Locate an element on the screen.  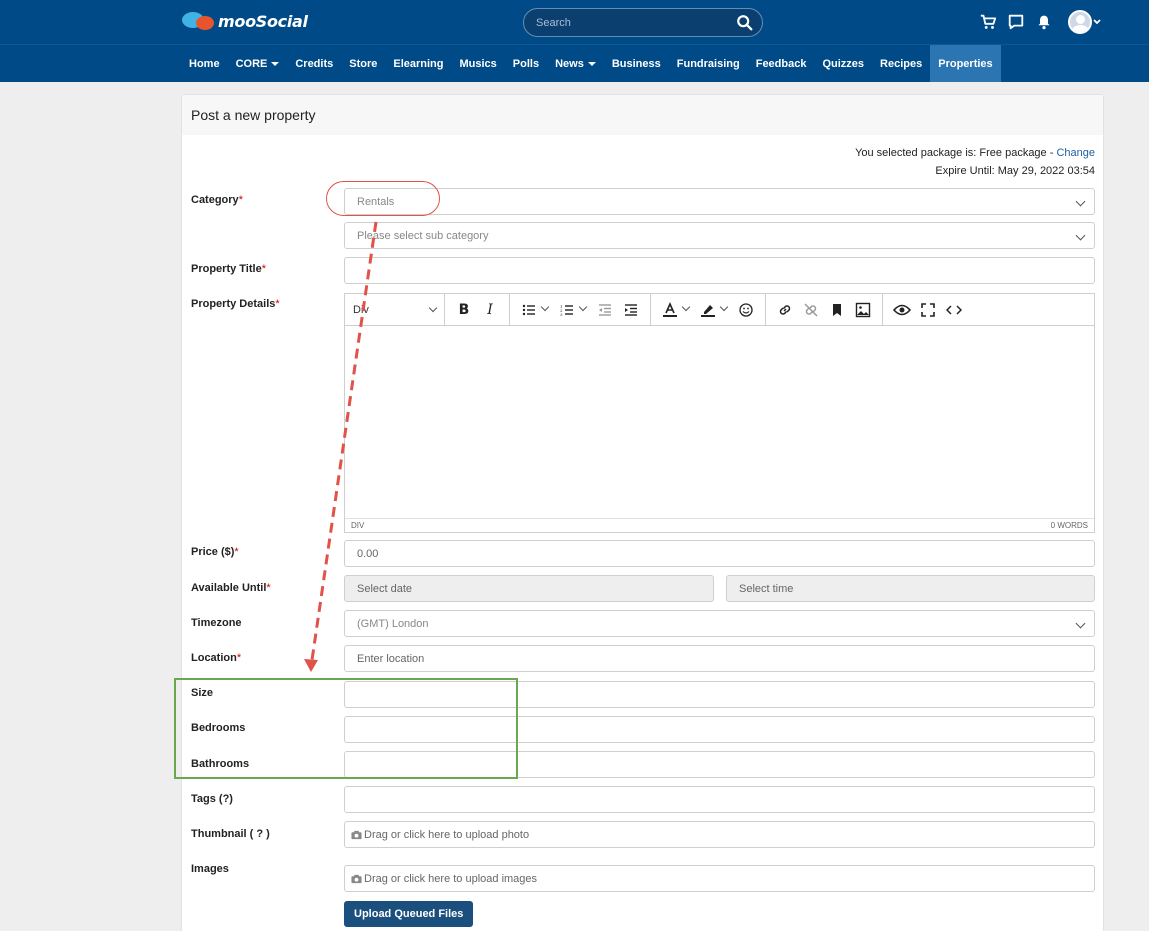
nav-core: CORE is located at coordinates (258, 63).